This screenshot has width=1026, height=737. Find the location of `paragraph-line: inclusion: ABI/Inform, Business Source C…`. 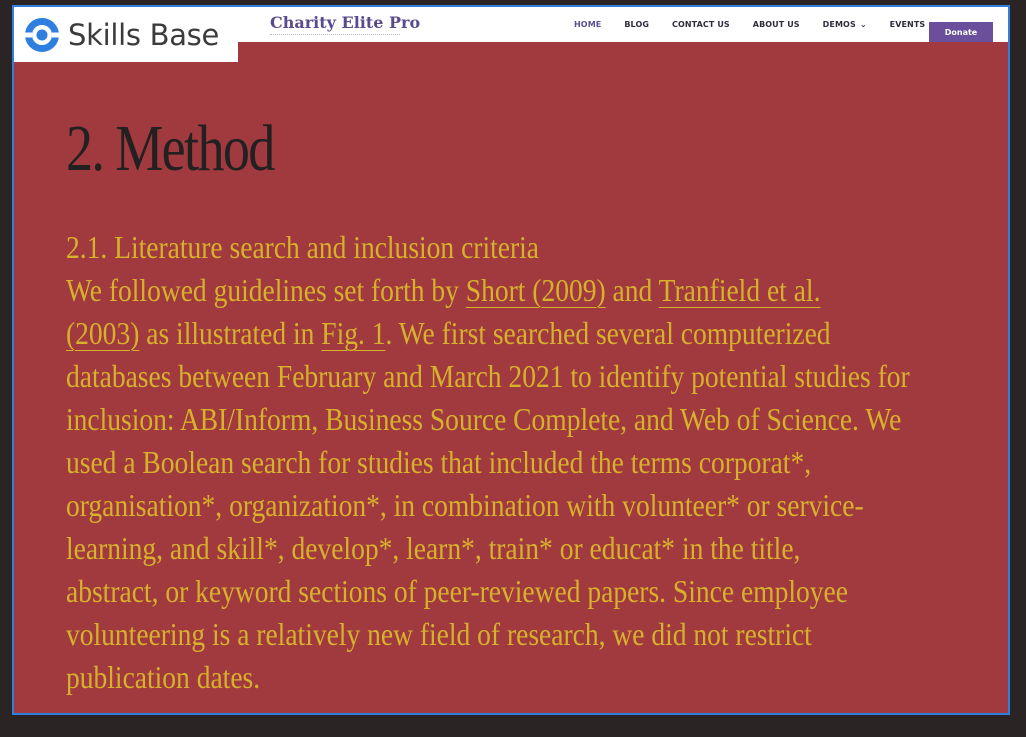

paragraph-line: inclusion: ABI/Inform, Business Source C… is located at coordinates (484, 419).